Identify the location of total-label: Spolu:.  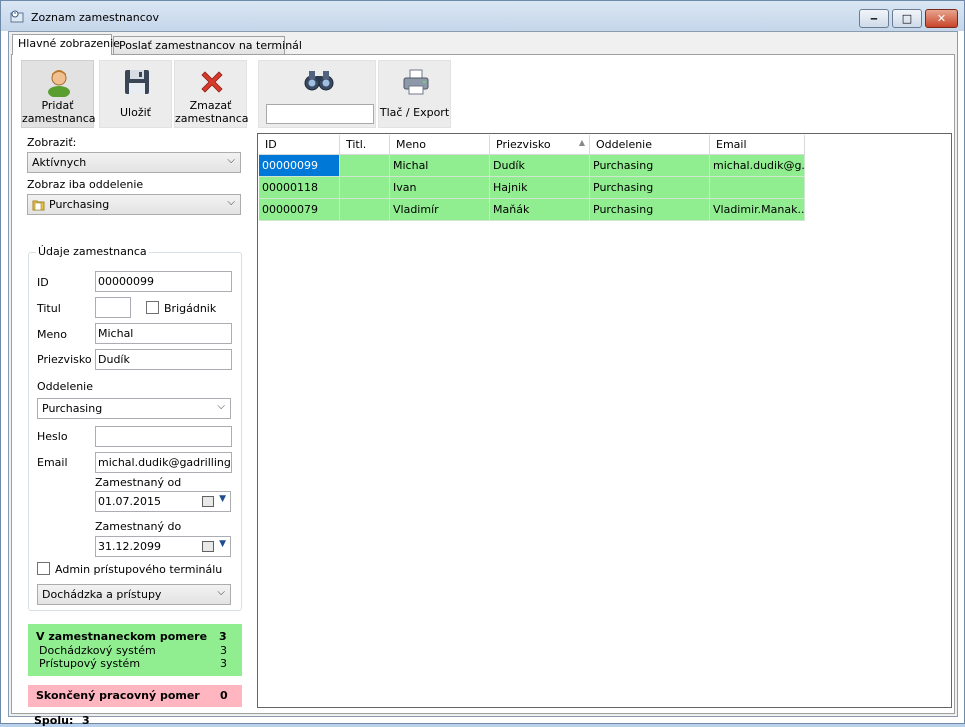
(54, 720).